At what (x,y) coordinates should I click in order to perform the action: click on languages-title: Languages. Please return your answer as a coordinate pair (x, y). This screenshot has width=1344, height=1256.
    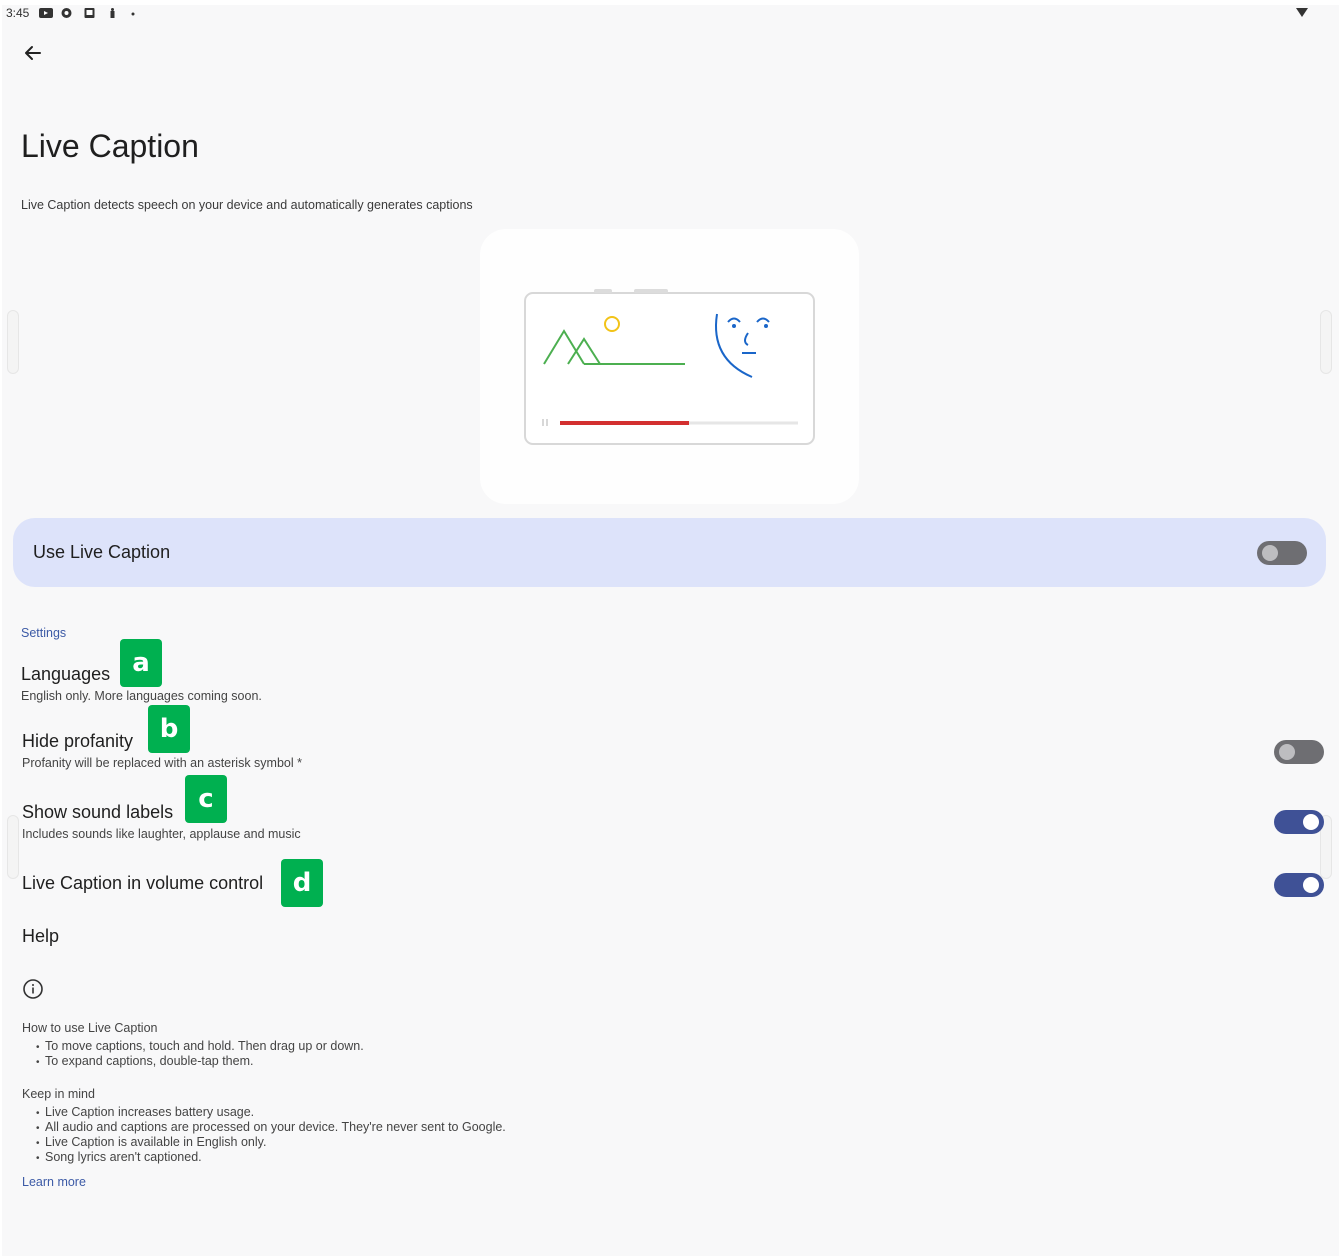
    Looking at the image, I should click on (65, 674).